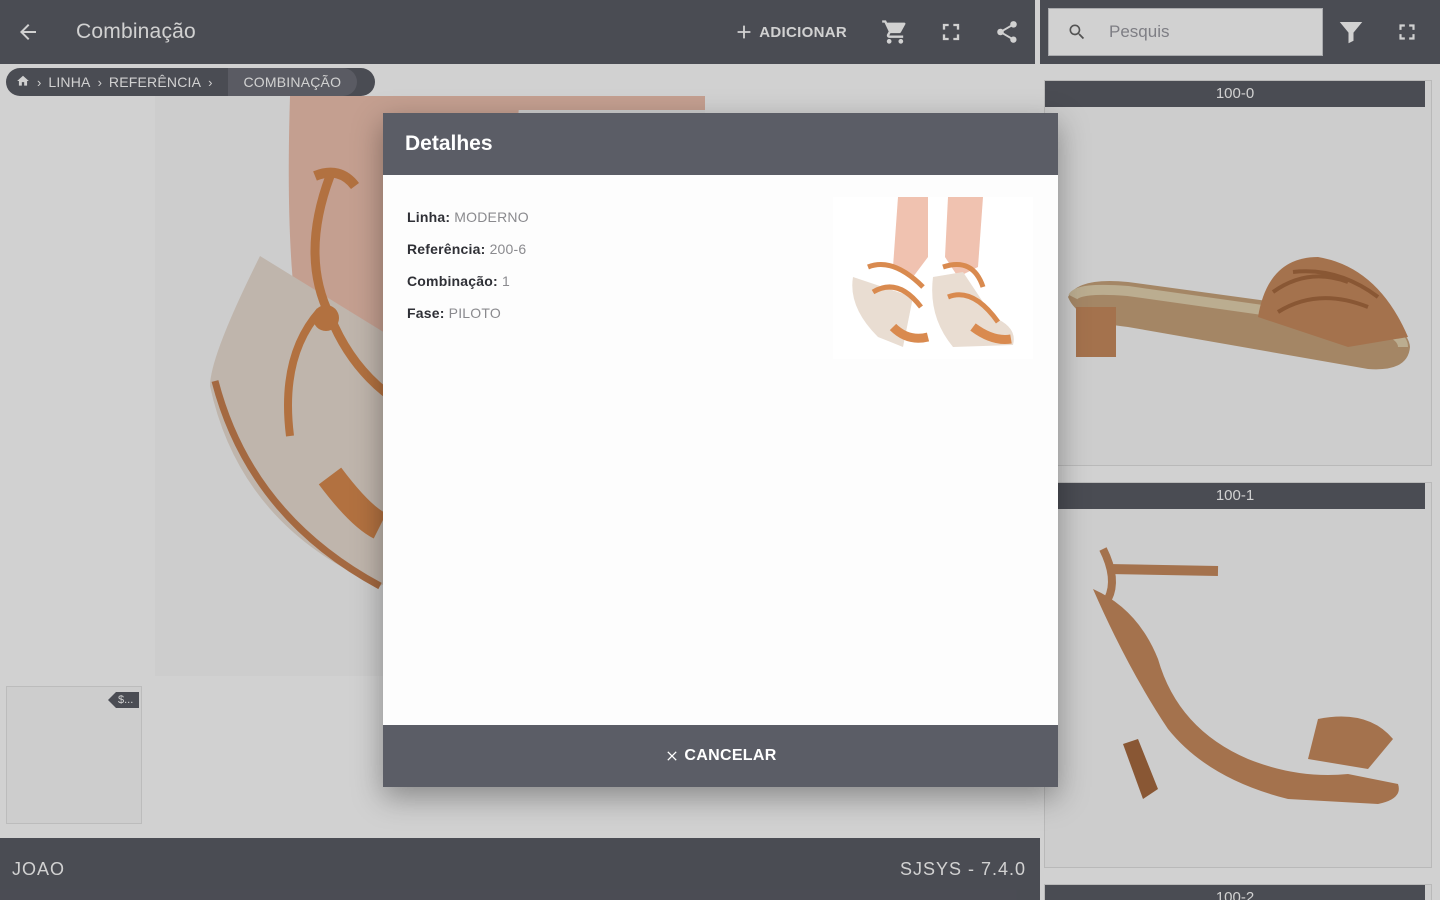 The width and height of the screenshot is (1440, 900). I want to click on field-label: Linha:, so click(429, 217).